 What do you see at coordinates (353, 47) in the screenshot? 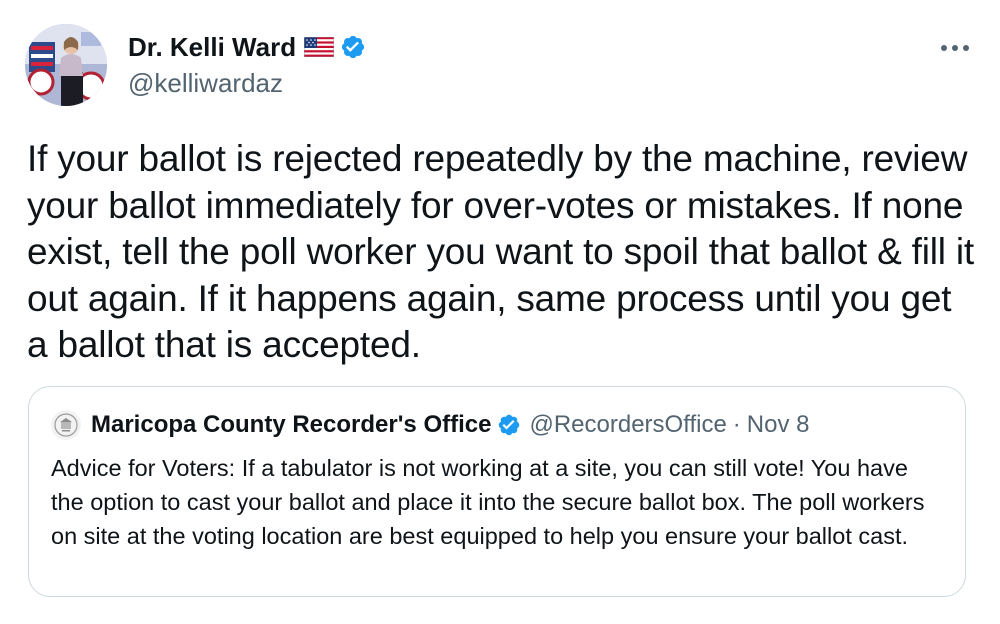
I see `verified-badge-icon` at bounding box center [353, 47].